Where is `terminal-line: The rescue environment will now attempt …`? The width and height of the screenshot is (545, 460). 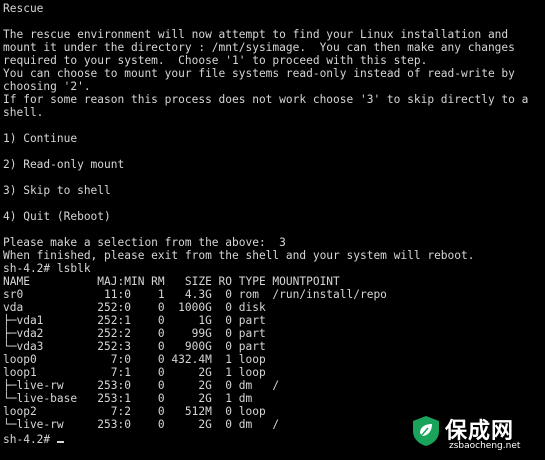 terminal-line: The rescue environment will now attempt … is located at coordinates (256, 34).